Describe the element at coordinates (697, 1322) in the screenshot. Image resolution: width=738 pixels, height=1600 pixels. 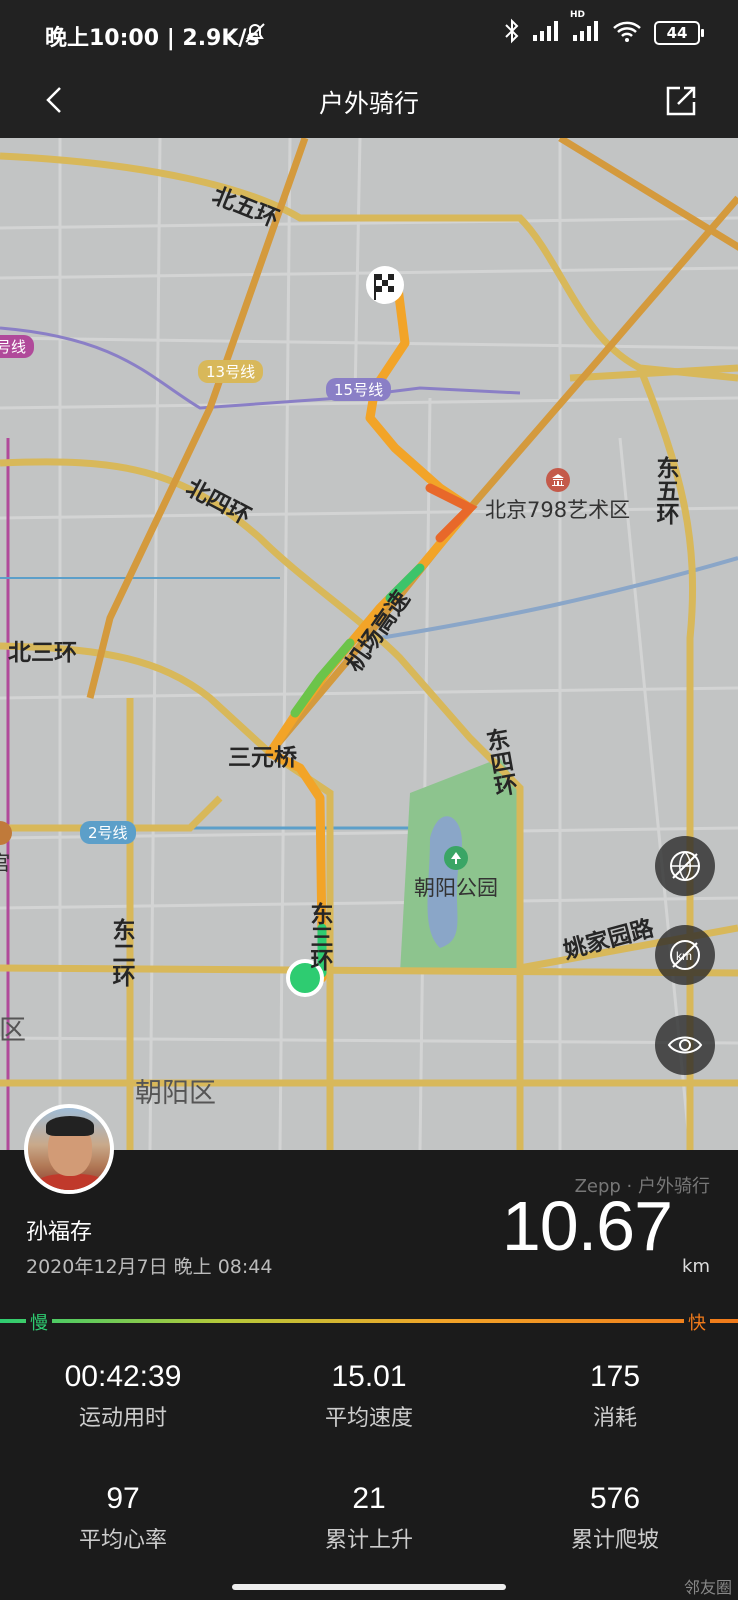
I see `speed-legend-fast: 快` at that location.